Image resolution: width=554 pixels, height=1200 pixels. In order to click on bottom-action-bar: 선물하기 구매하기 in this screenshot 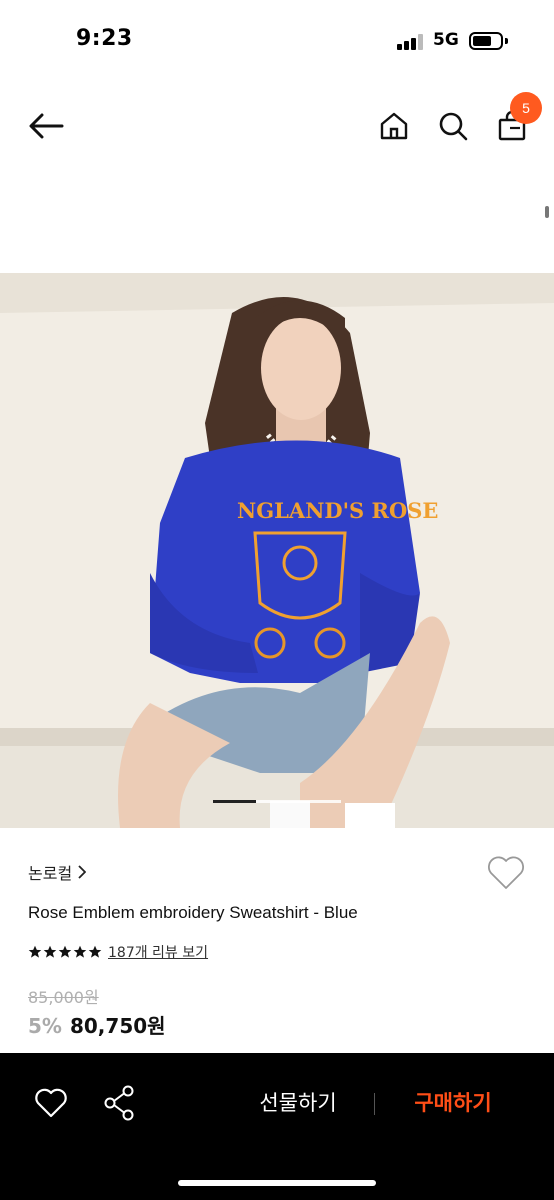, I will do `click(277, 1126)`.